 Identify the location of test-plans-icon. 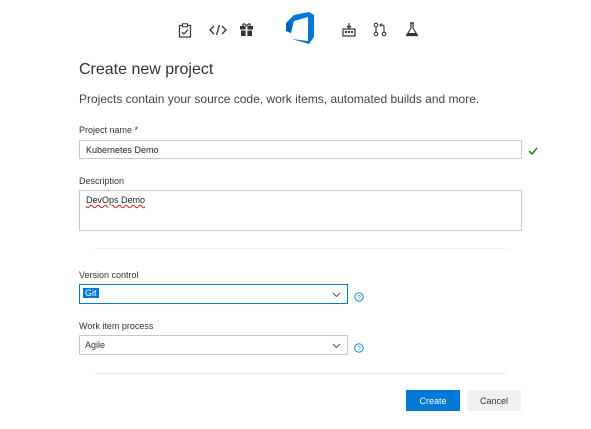
(412, 29).